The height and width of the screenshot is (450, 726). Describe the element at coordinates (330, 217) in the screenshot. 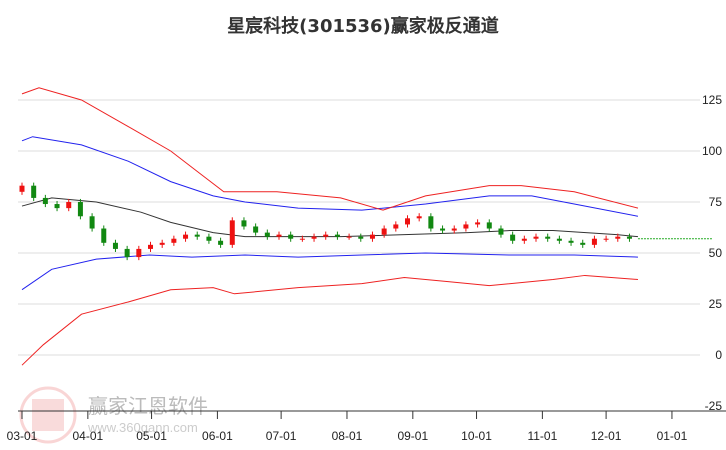

I see `series-middle` at that location.